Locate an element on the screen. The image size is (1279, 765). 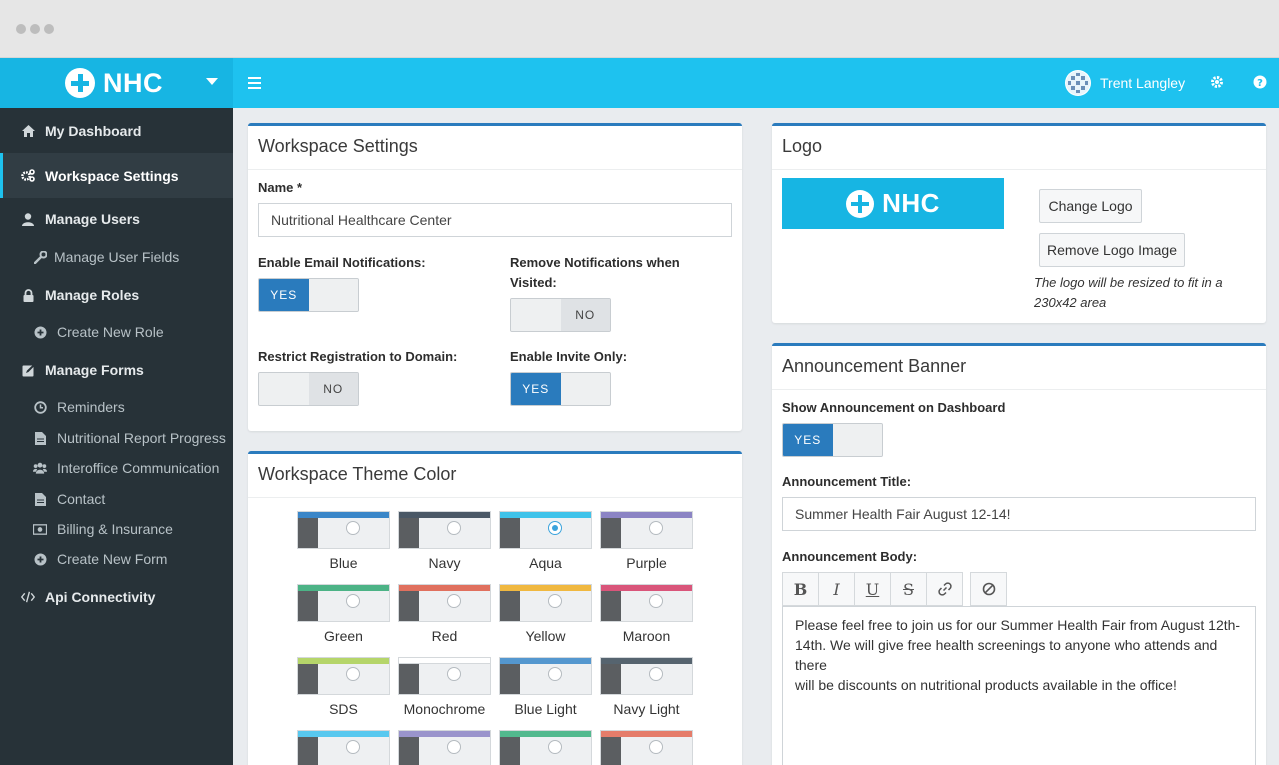
panel-title: Announcement Banner is located at coordinates (874, 366).